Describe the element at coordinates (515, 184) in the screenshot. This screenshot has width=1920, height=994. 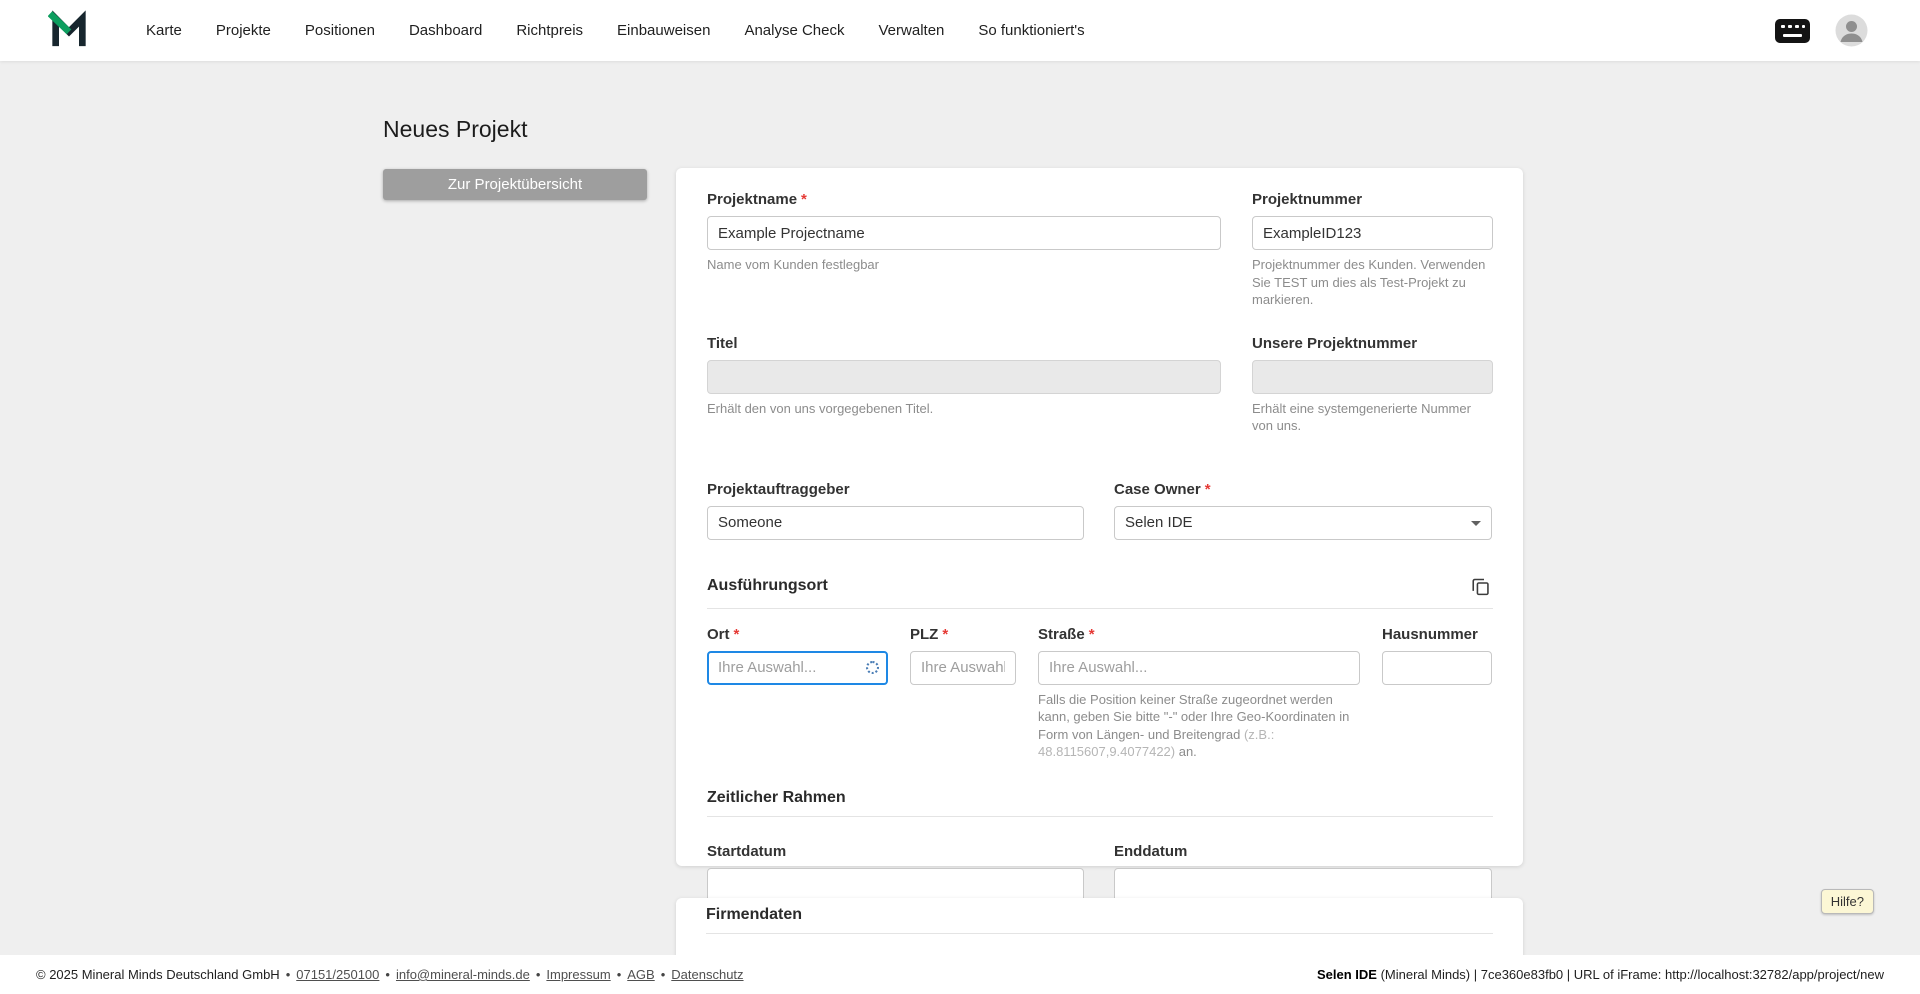
I see `back-to-projects-button: Zur Projektübersicht` at that location.